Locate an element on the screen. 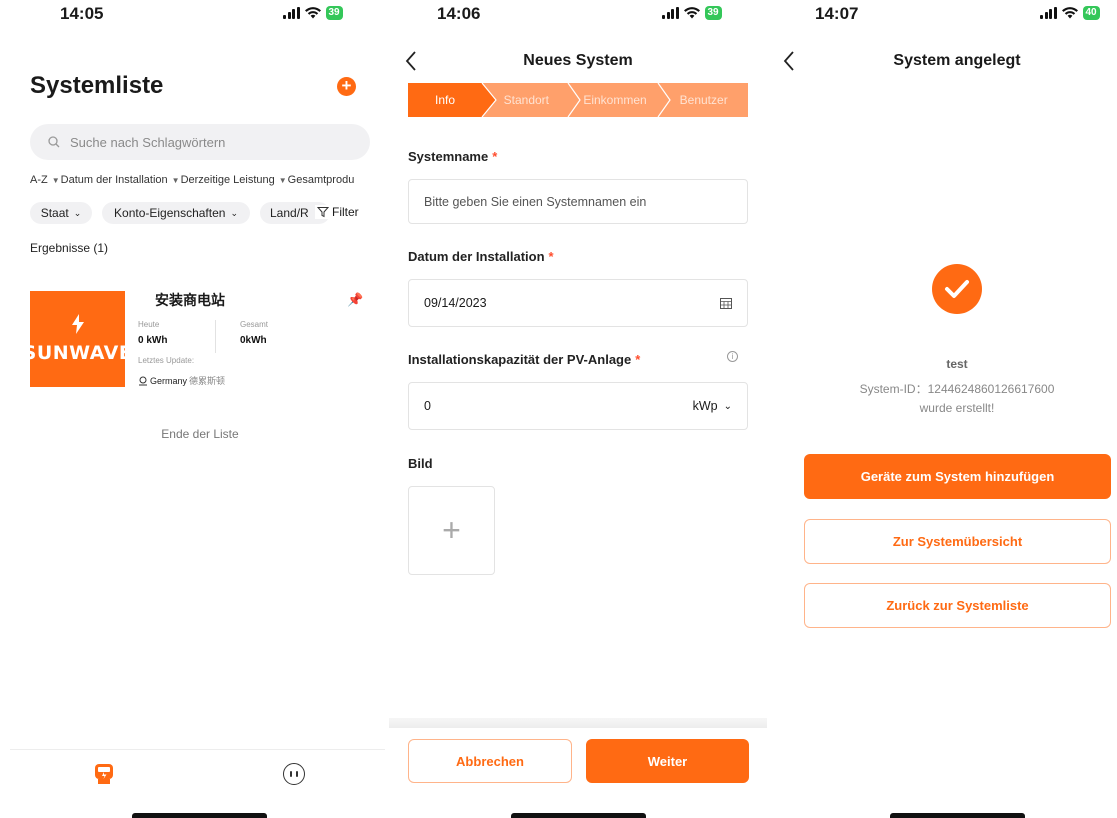  sort-install-date: ▼Datum der Installation is located at coordinates (110, 180).